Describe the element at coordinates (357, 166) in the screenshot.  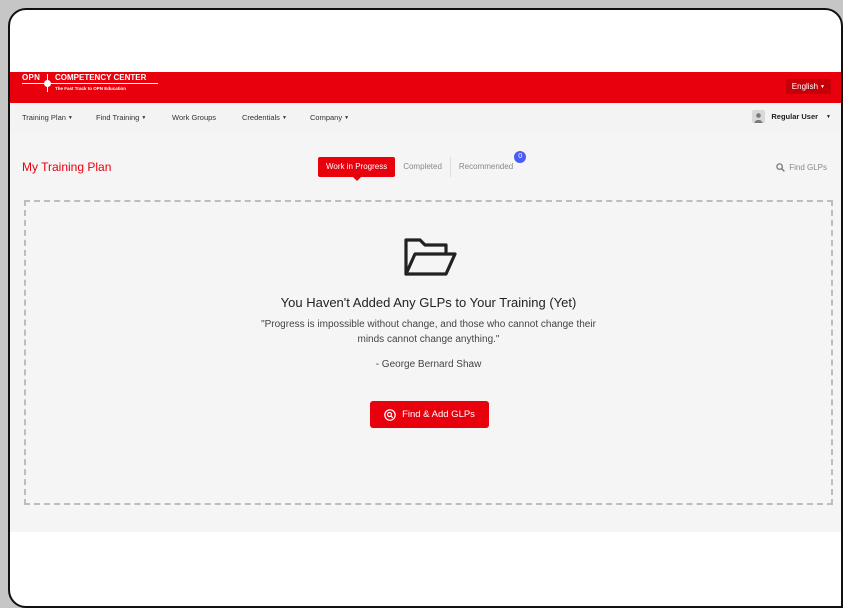
I see `tab-work-in-progress-label: Work in Progress` at that location.